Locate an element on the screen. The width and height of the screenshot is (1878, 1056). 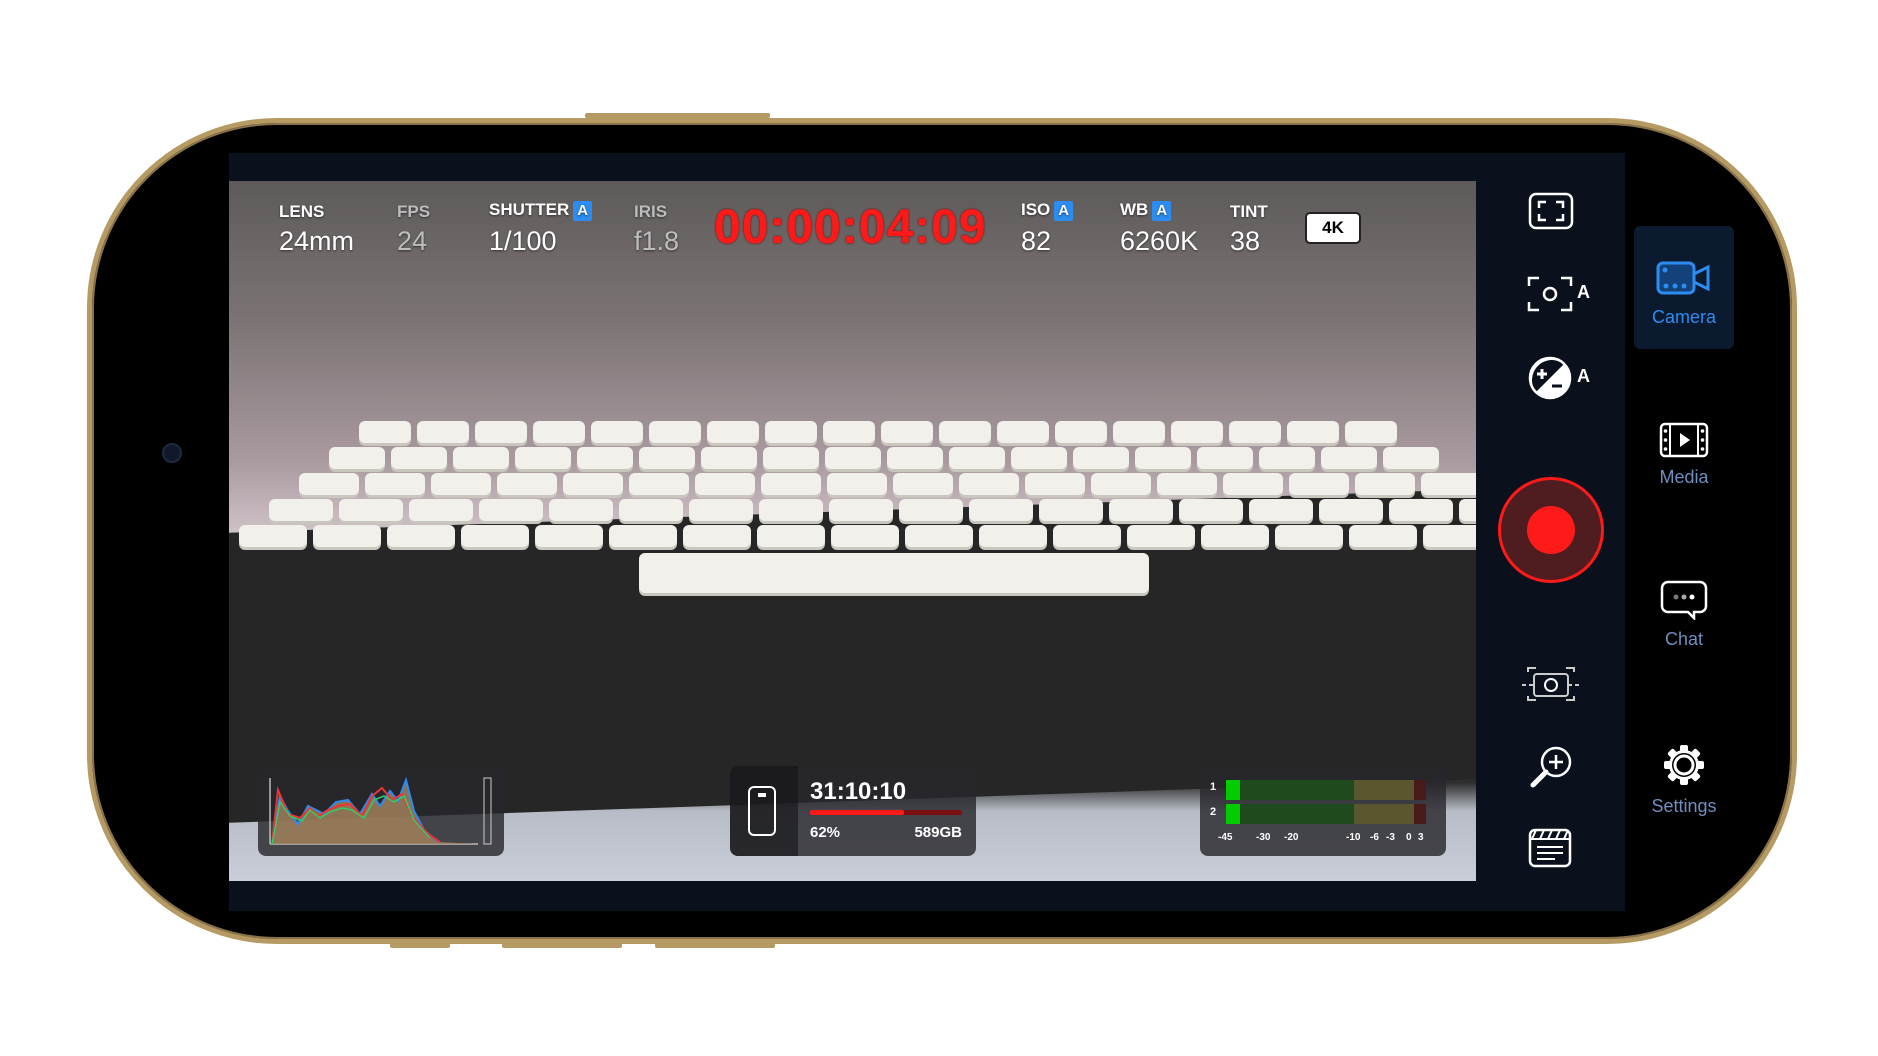
fps-value: 24 is located at coordinates (412, 241).